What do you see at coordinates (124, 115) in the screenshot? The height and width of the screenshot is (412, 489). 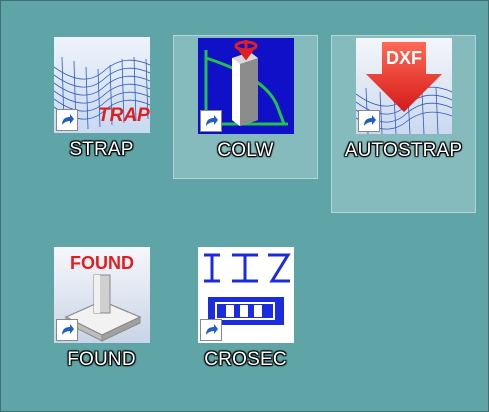 I see `strap-icon-badge: TRAP` at bounding box center [124, 115].